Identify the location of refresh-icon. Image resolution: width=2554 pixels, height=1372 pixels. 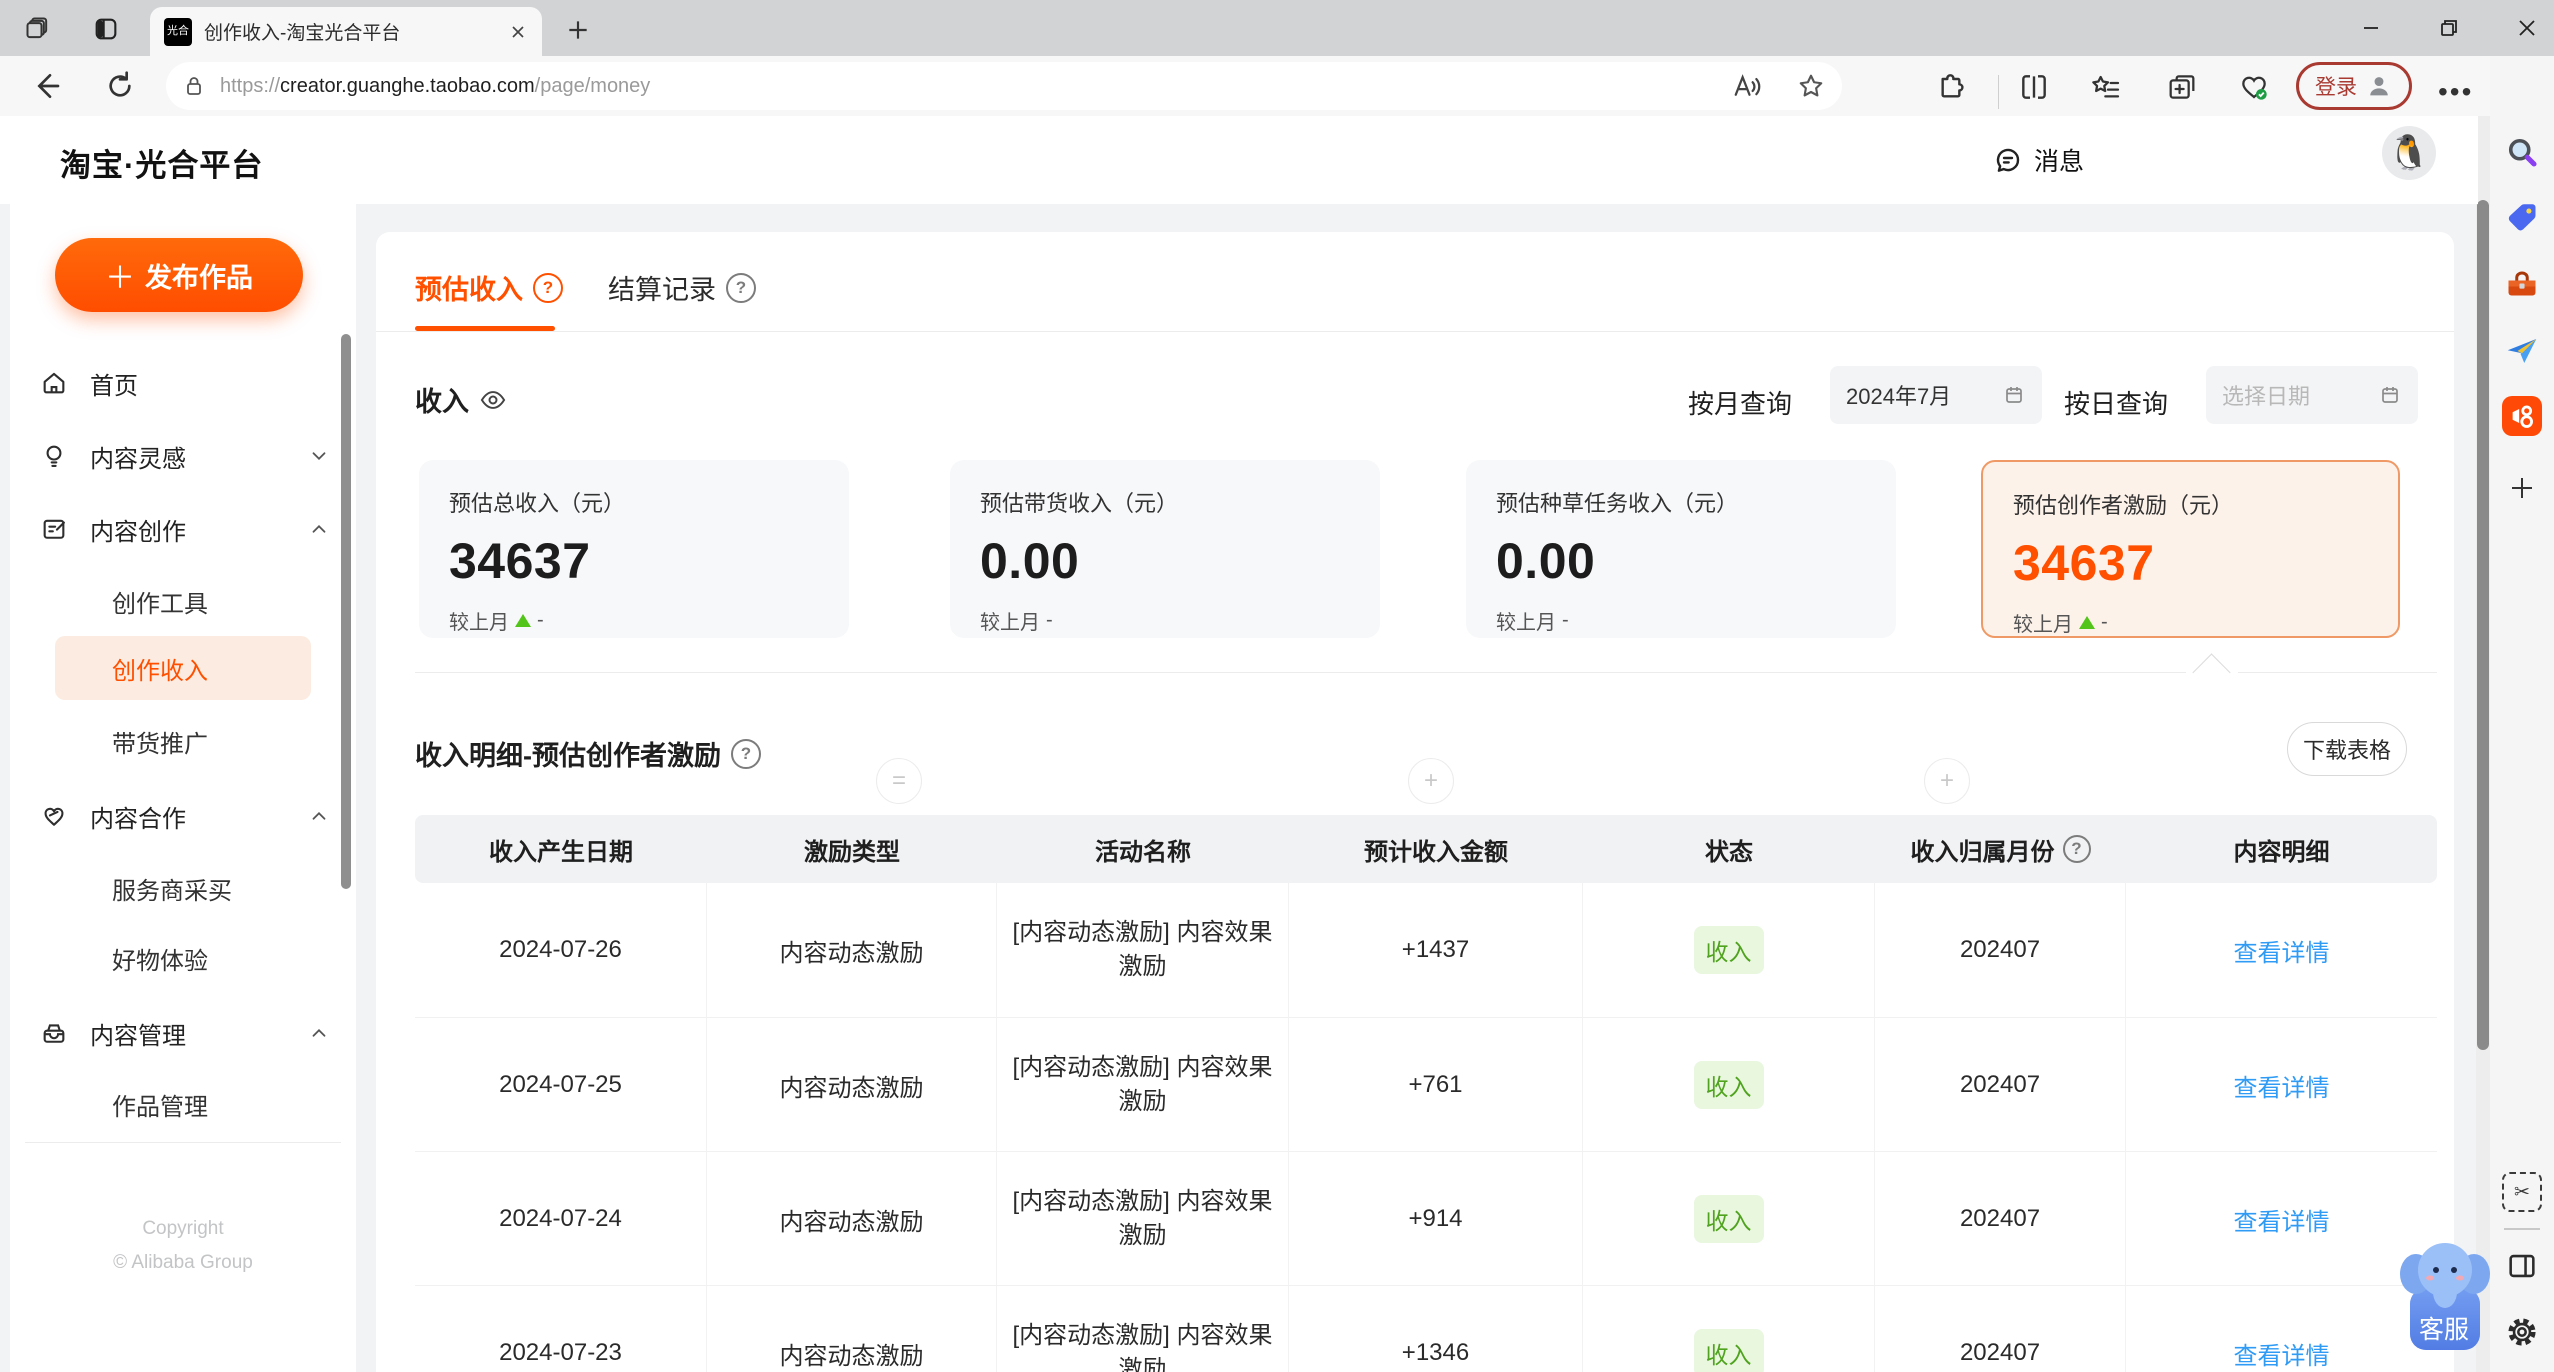
(120, 86).